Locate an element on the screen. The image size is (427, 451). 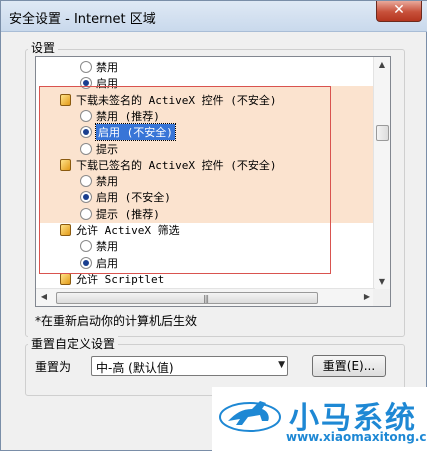
window-title: 安全设置 - Internet 区域 is located at coordinates (82, 19).